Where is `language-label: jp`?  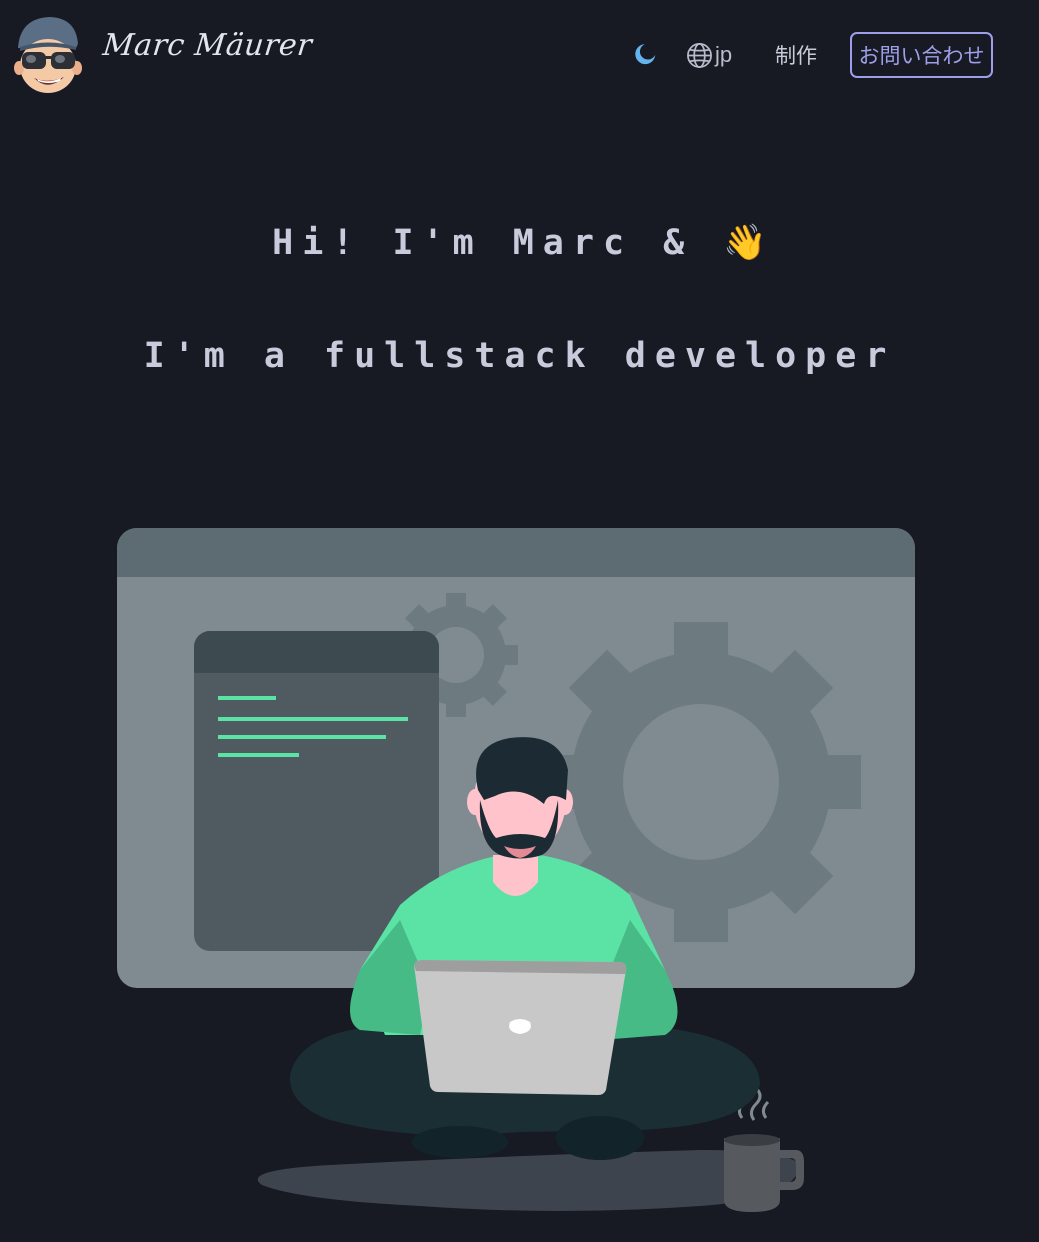 language-label: jp is located at coordinates (724, 54).